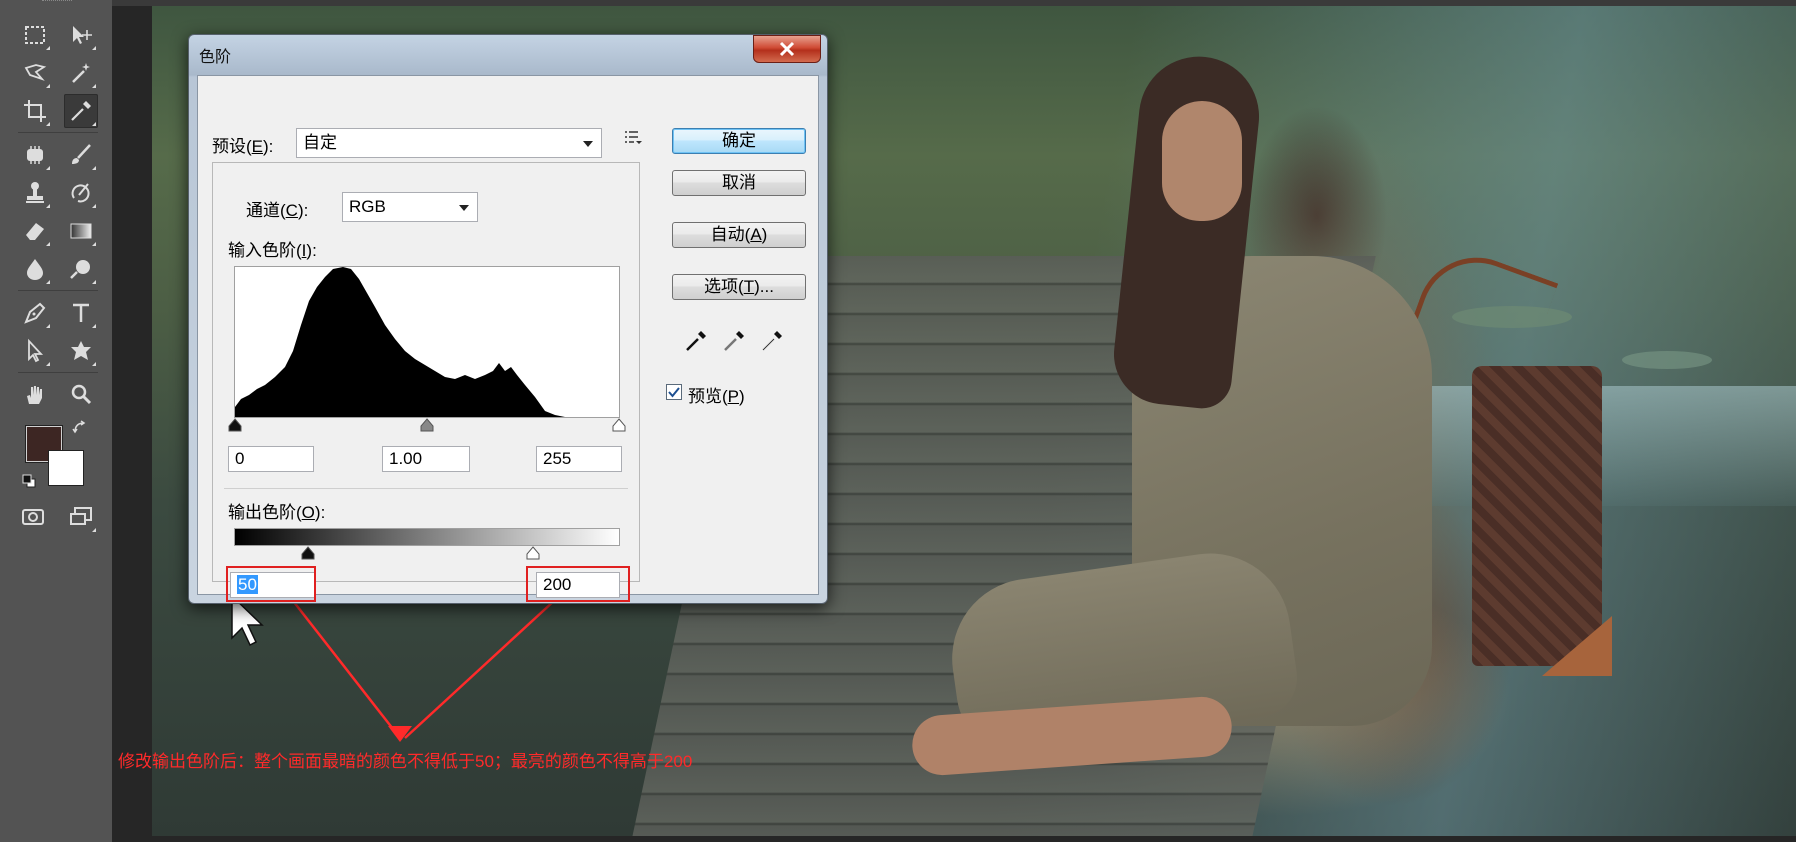  I want to click on preview-label: 预览(P), so click(716, 396).